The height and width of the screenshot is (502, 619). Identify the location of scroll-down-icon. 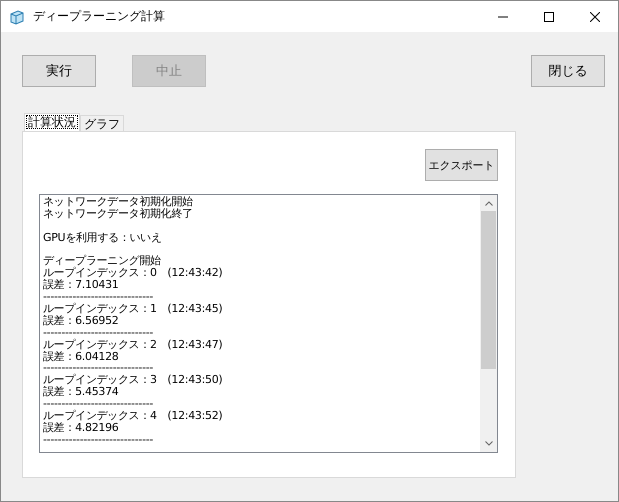
(488, 443).